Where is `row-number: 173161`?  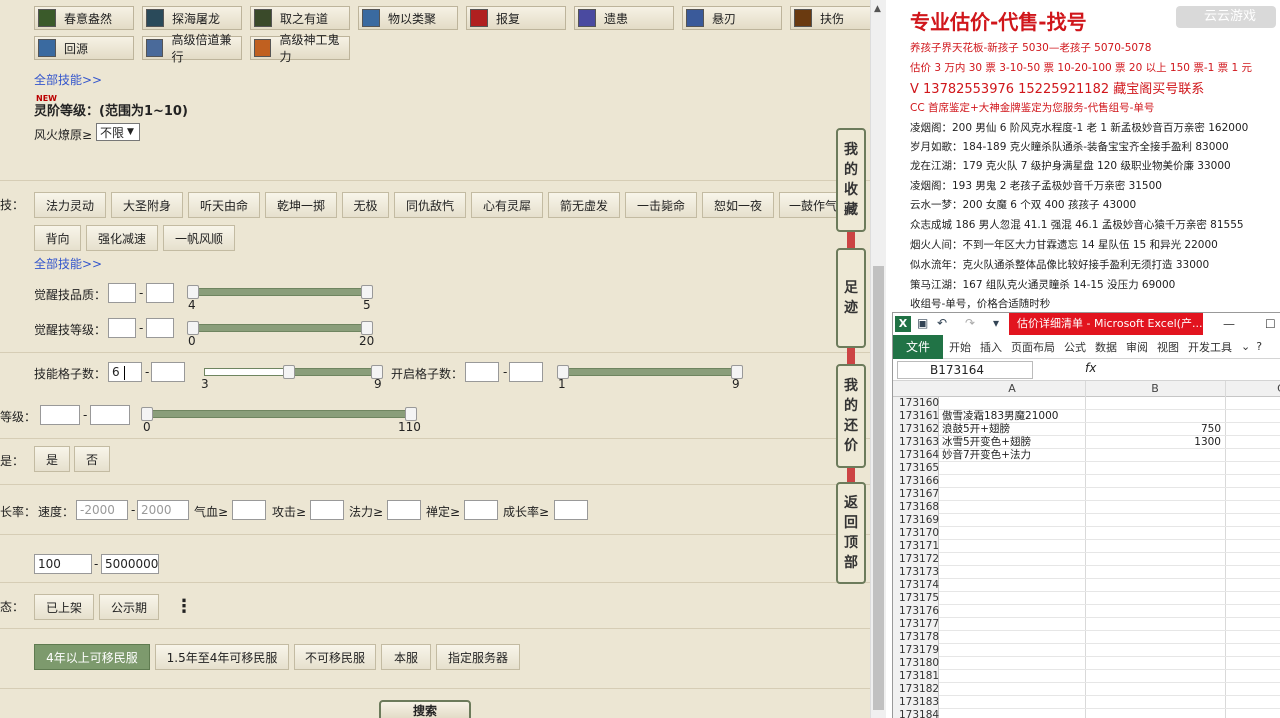
row-number: 173161 is located at coordinates (916, 416).